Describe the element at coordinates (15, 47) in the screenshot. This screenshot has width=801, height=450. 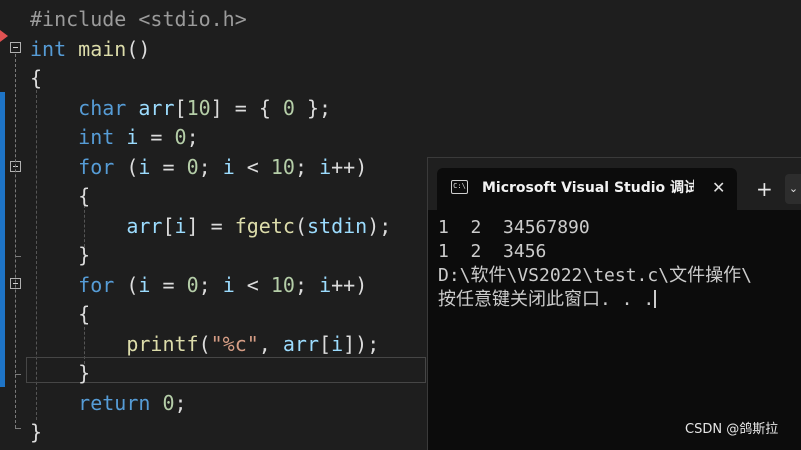
I see `collapse-main-icon` at that location.